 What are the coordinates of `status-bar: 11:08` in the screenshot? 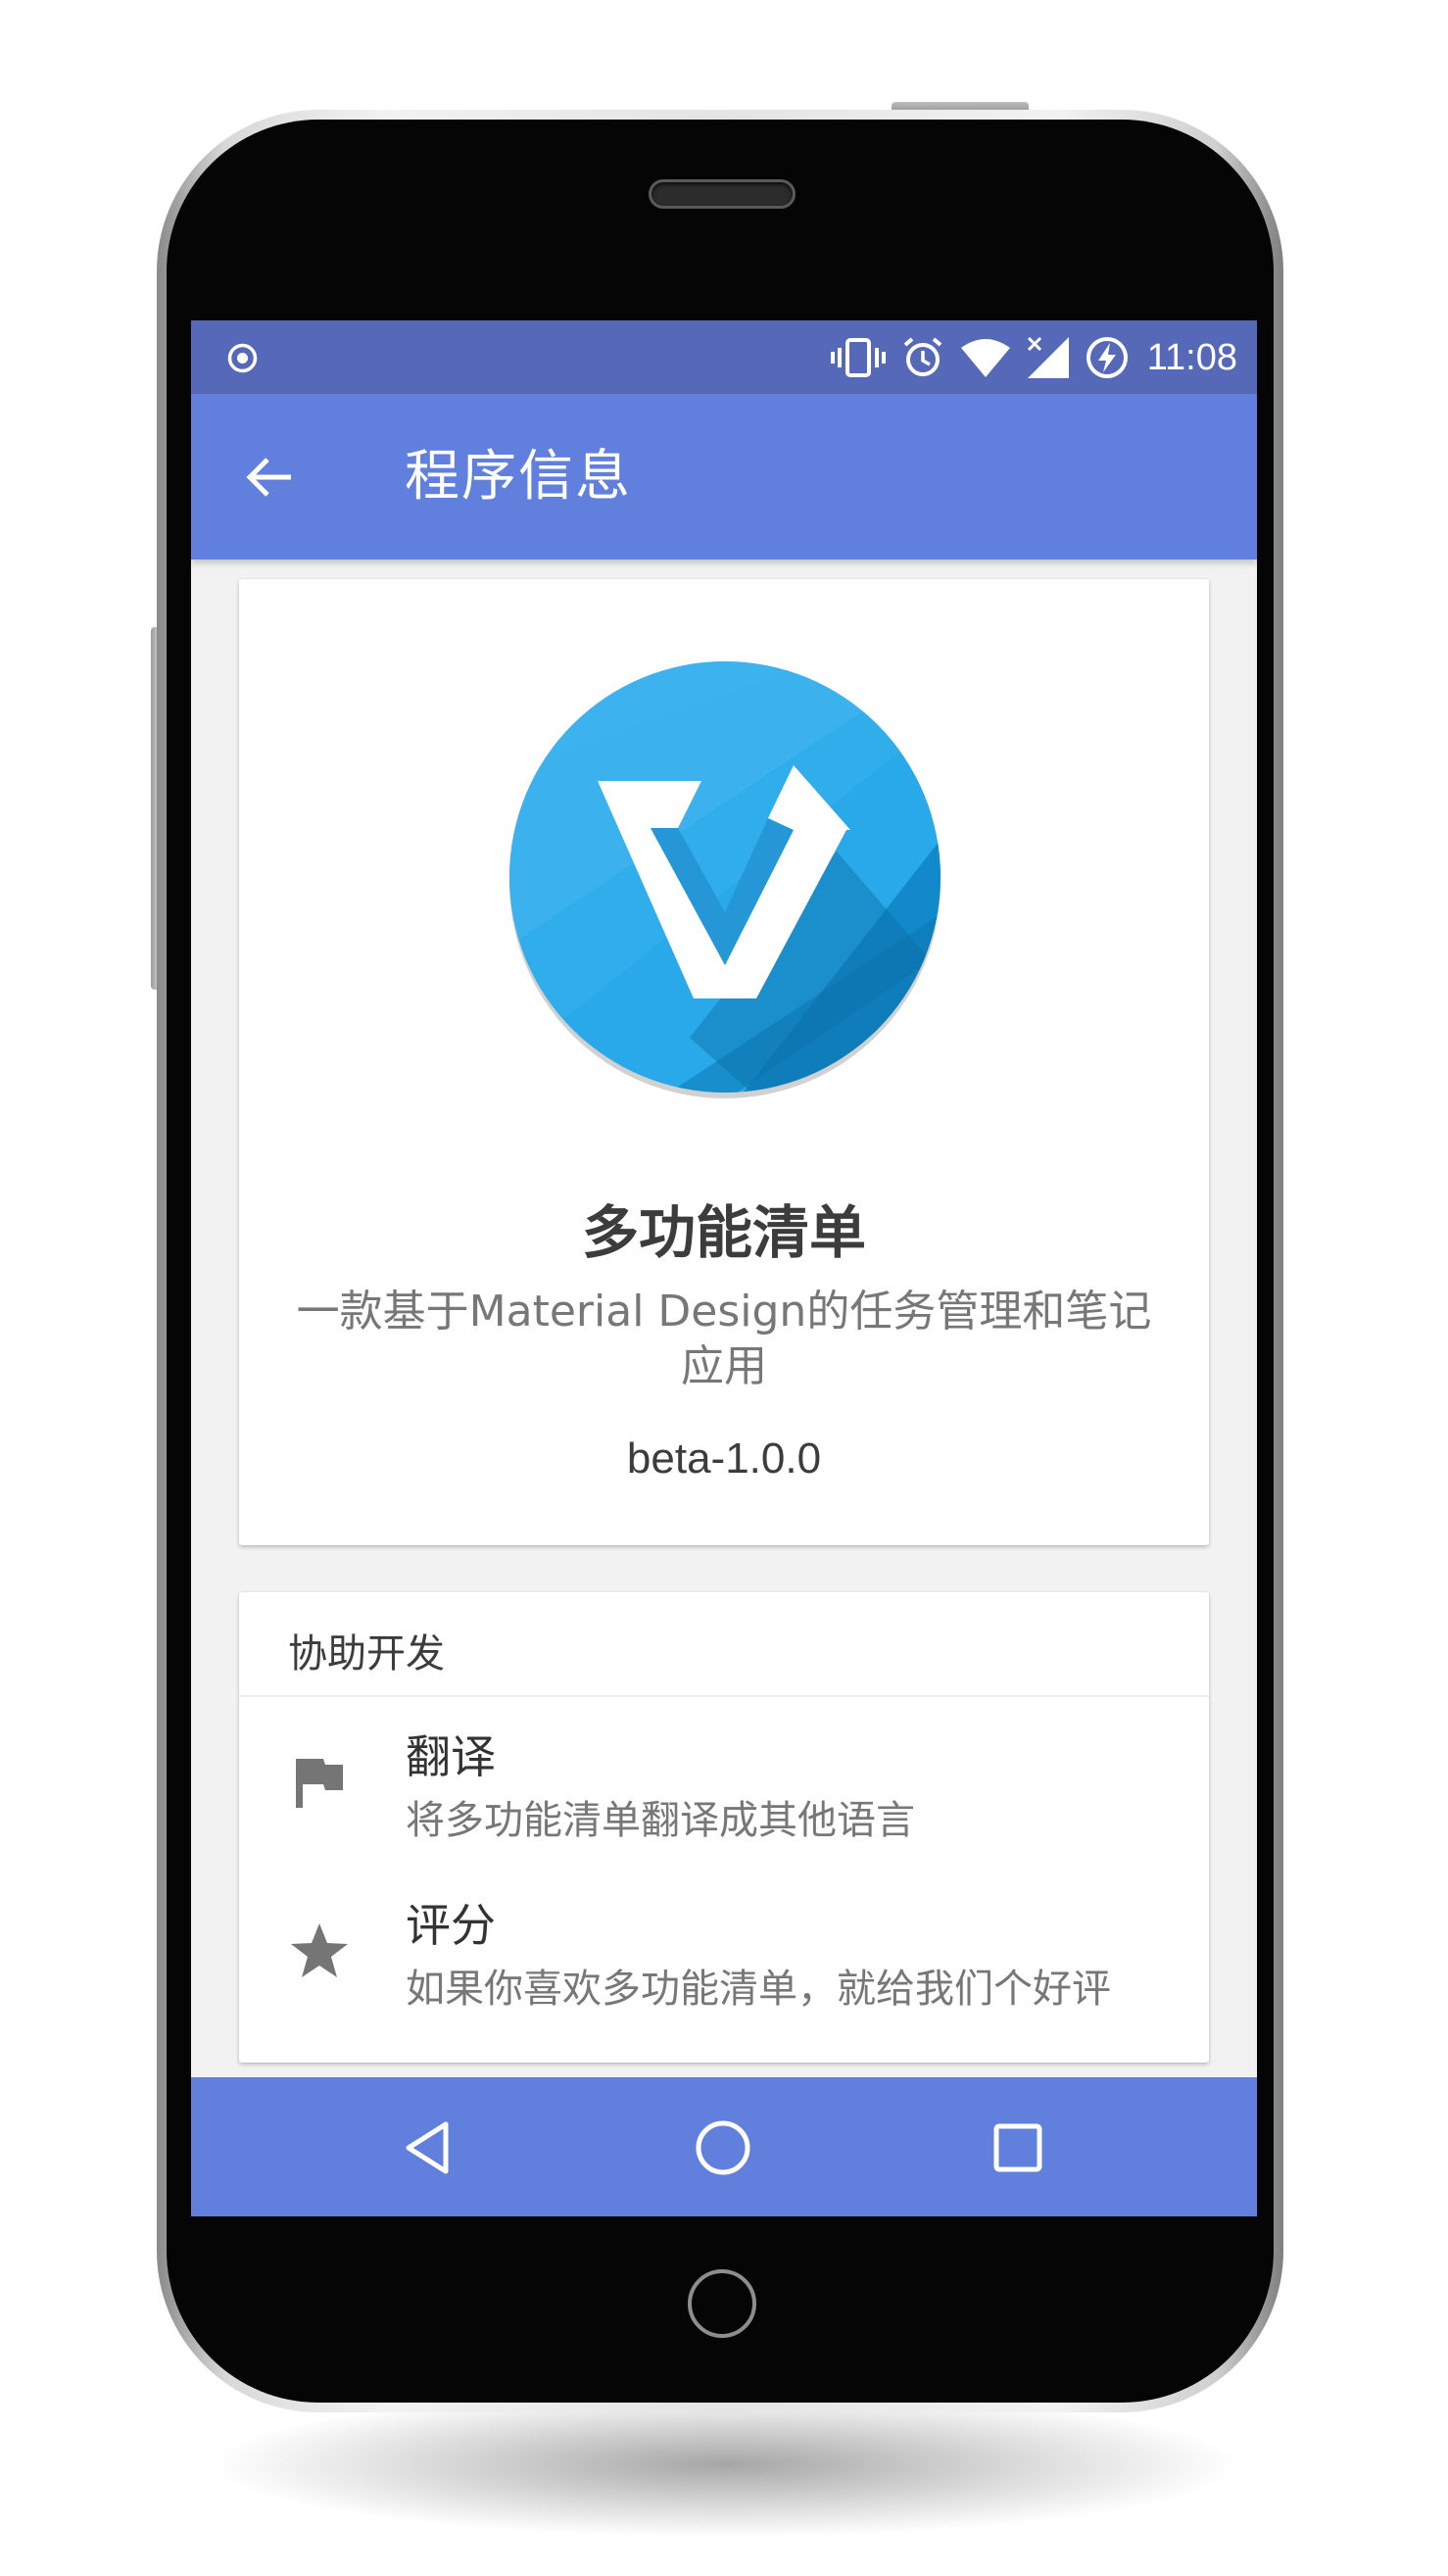 It's located at (724, 357).